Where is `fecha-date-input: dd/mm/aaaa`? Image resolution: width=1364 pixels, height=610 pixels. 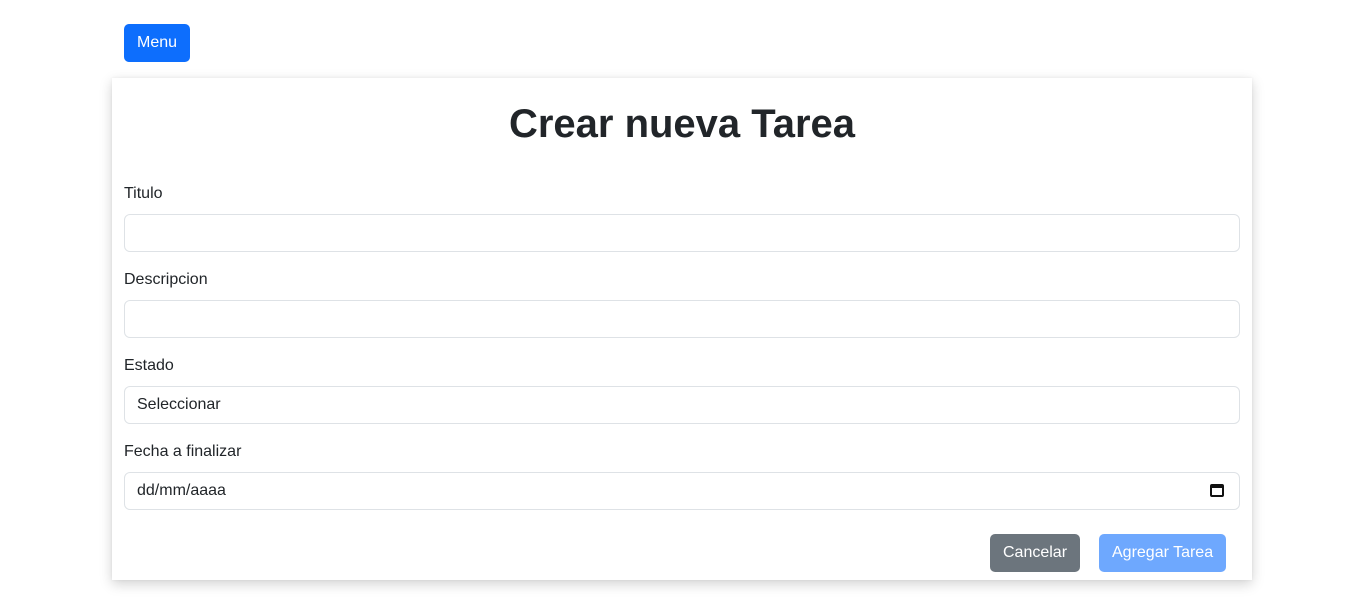
fecha-date-input: dd/mm/aaaa is located at coordinates (682, 491).